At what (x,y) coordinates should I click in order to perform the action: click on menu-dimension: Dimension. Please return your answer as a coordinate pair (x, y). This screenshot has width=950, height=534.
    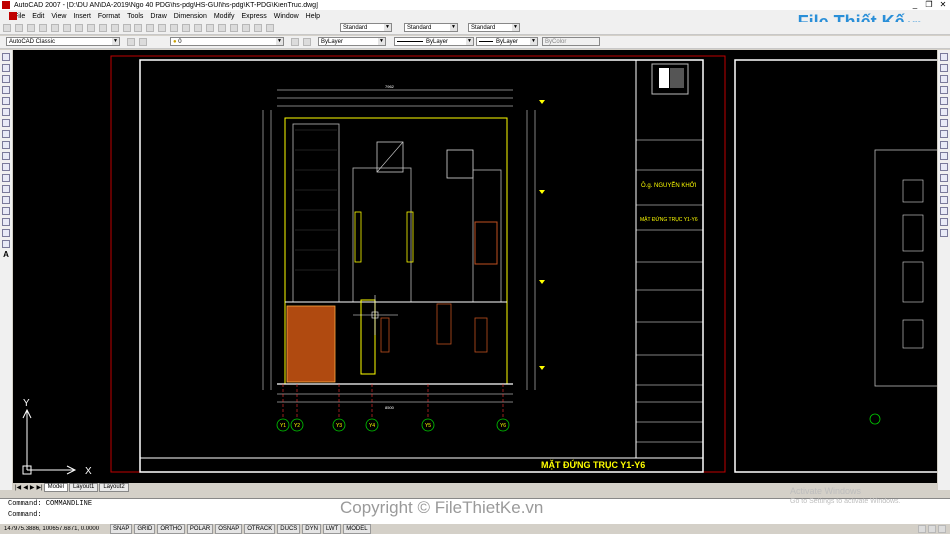
    Looking at the image, I should click on (190, 16).